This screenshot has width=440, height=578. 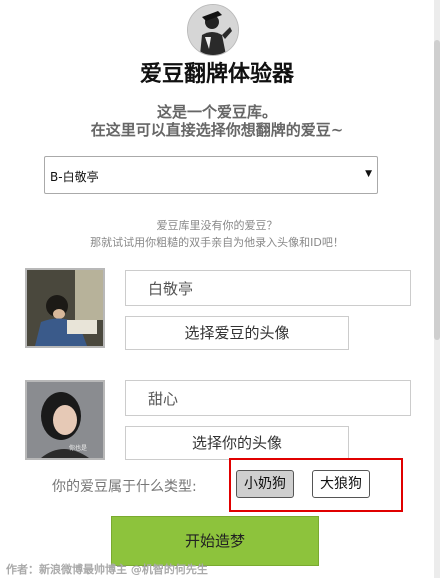 I want to click on intro-text-line2: 在这里可以直接选择你想翻牌的爱豆~, so click(x=217, y=130).